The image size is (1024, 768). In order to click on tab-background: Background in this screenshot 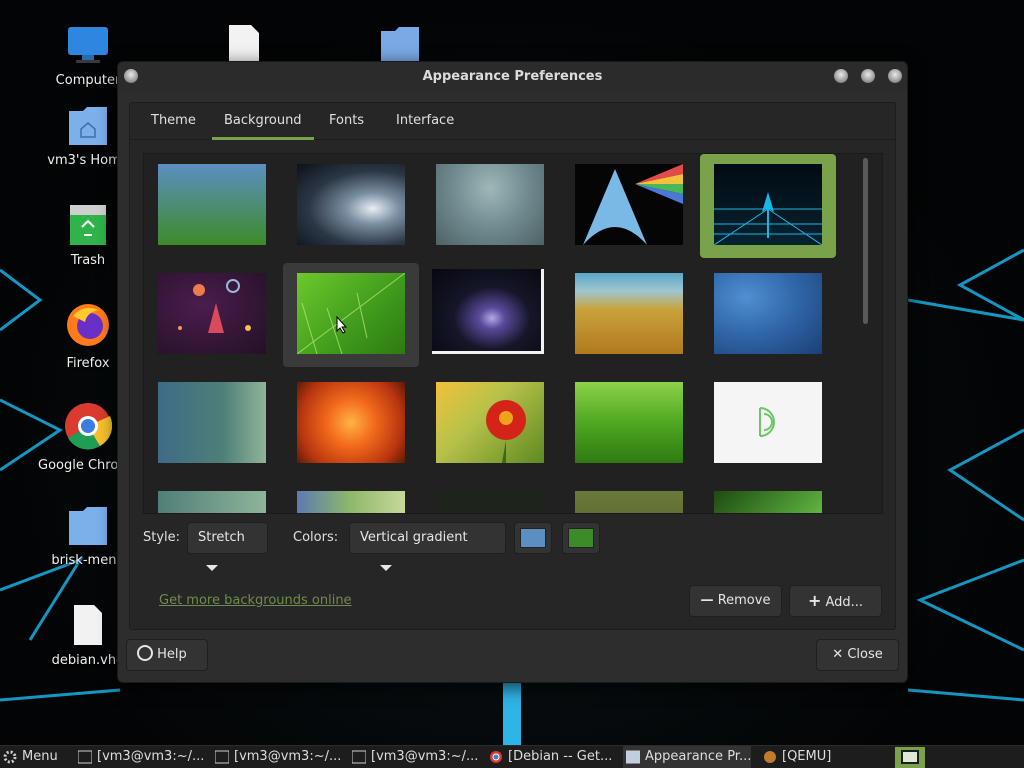, I will do `click(263, 121)`.